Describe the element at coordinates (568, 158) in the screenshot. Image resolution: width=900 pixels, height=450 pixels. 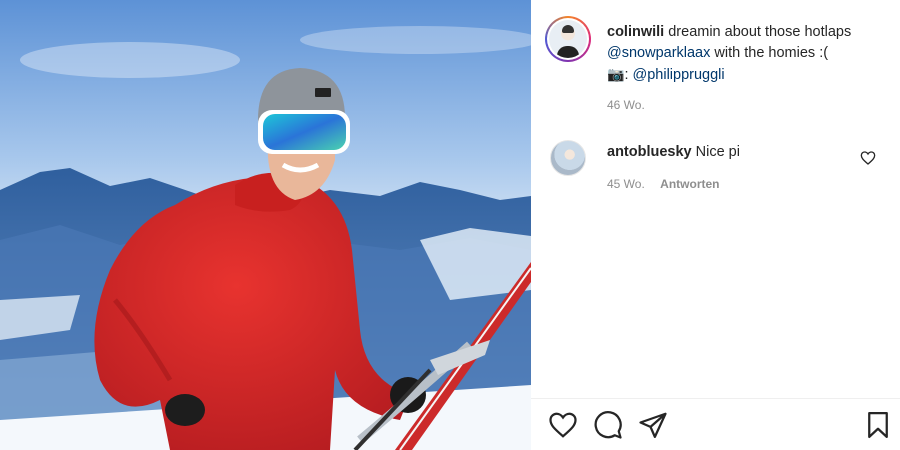
I see `commenter-avatar` at that location.